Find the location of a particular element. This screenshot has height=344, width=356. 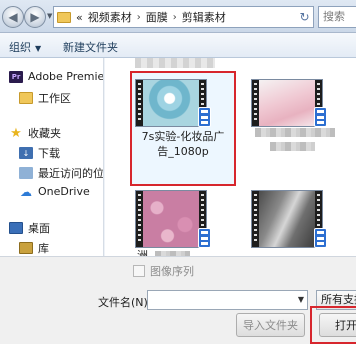

back-button: ◀ is located at coordinates (13, 17).